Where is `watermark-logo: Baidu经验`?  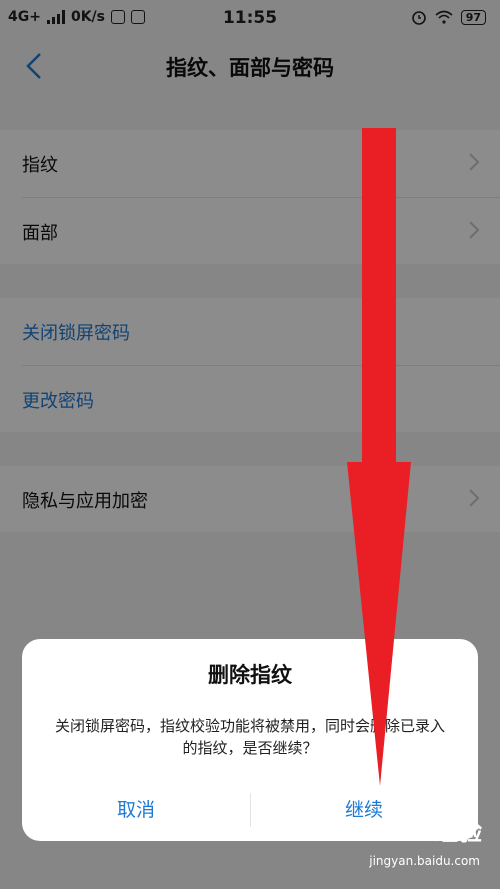
watermark-logo: Baidu经验 is located at coordinates (419, 832).